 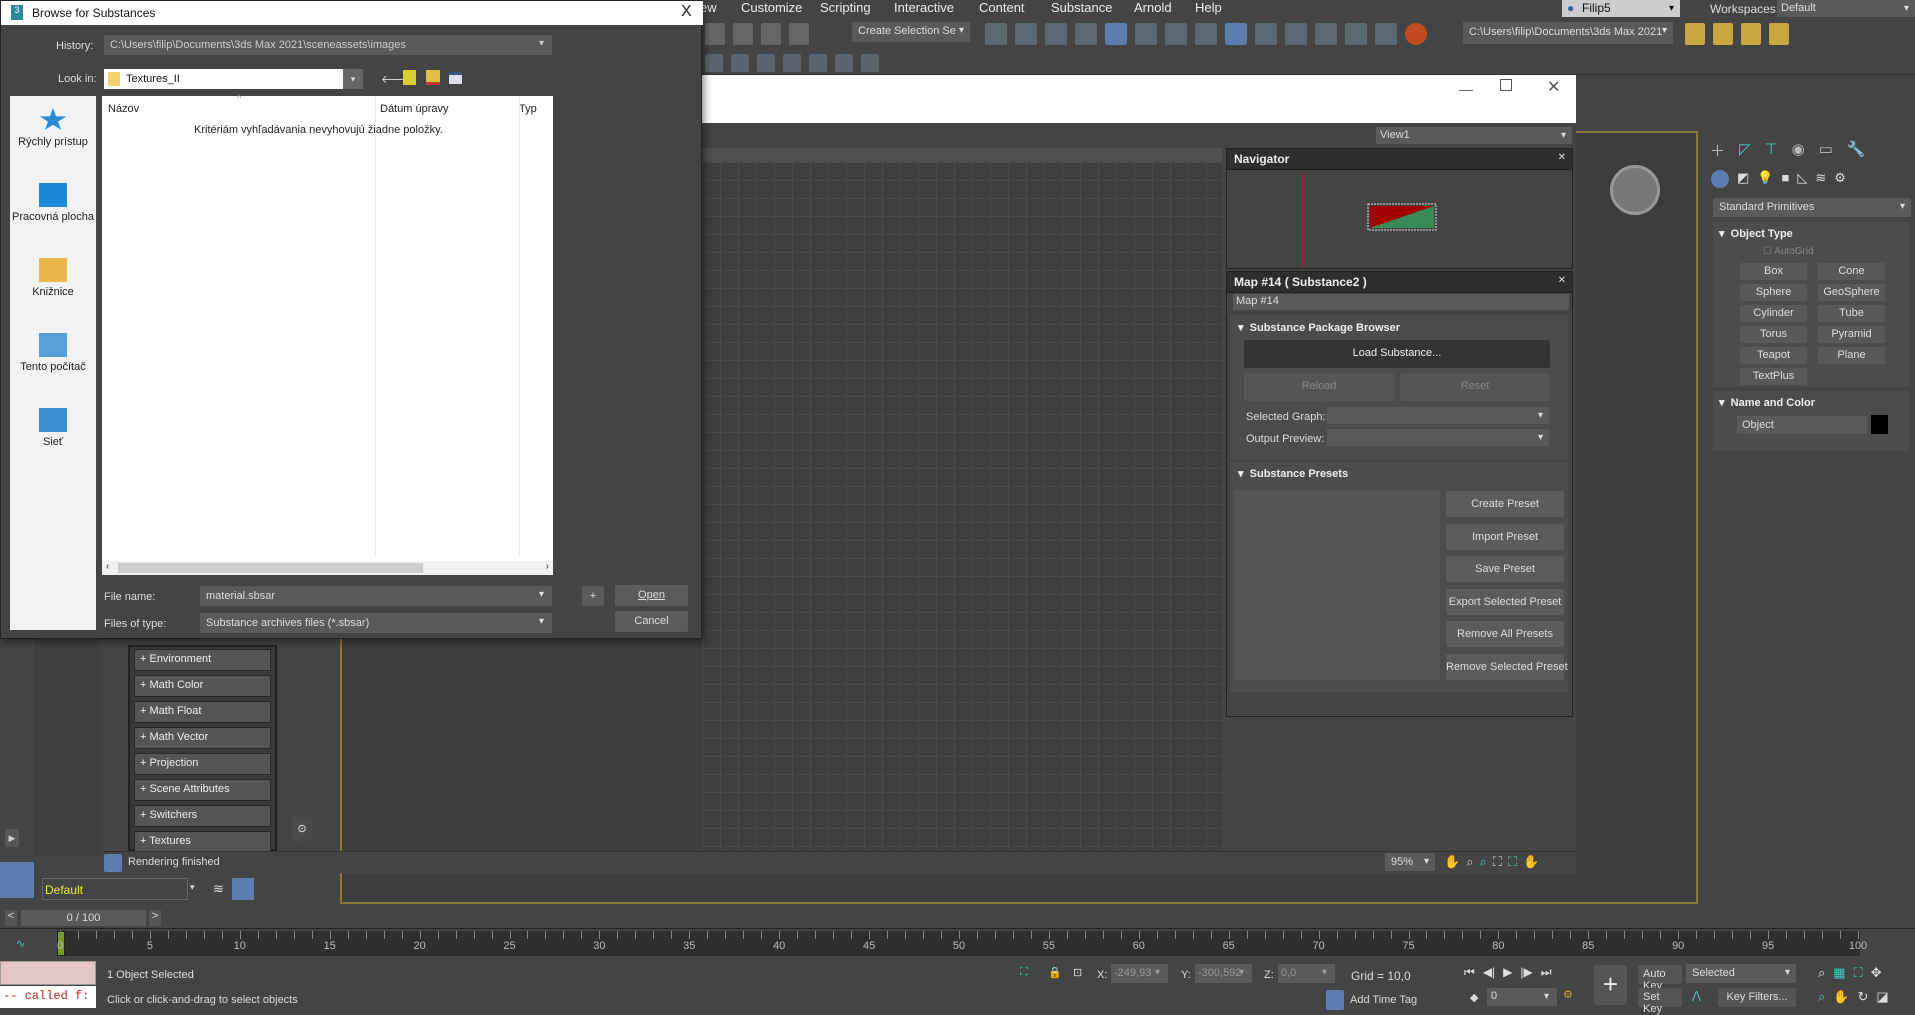 I want to click on material-sample-icon, so click(x=818, y=63).